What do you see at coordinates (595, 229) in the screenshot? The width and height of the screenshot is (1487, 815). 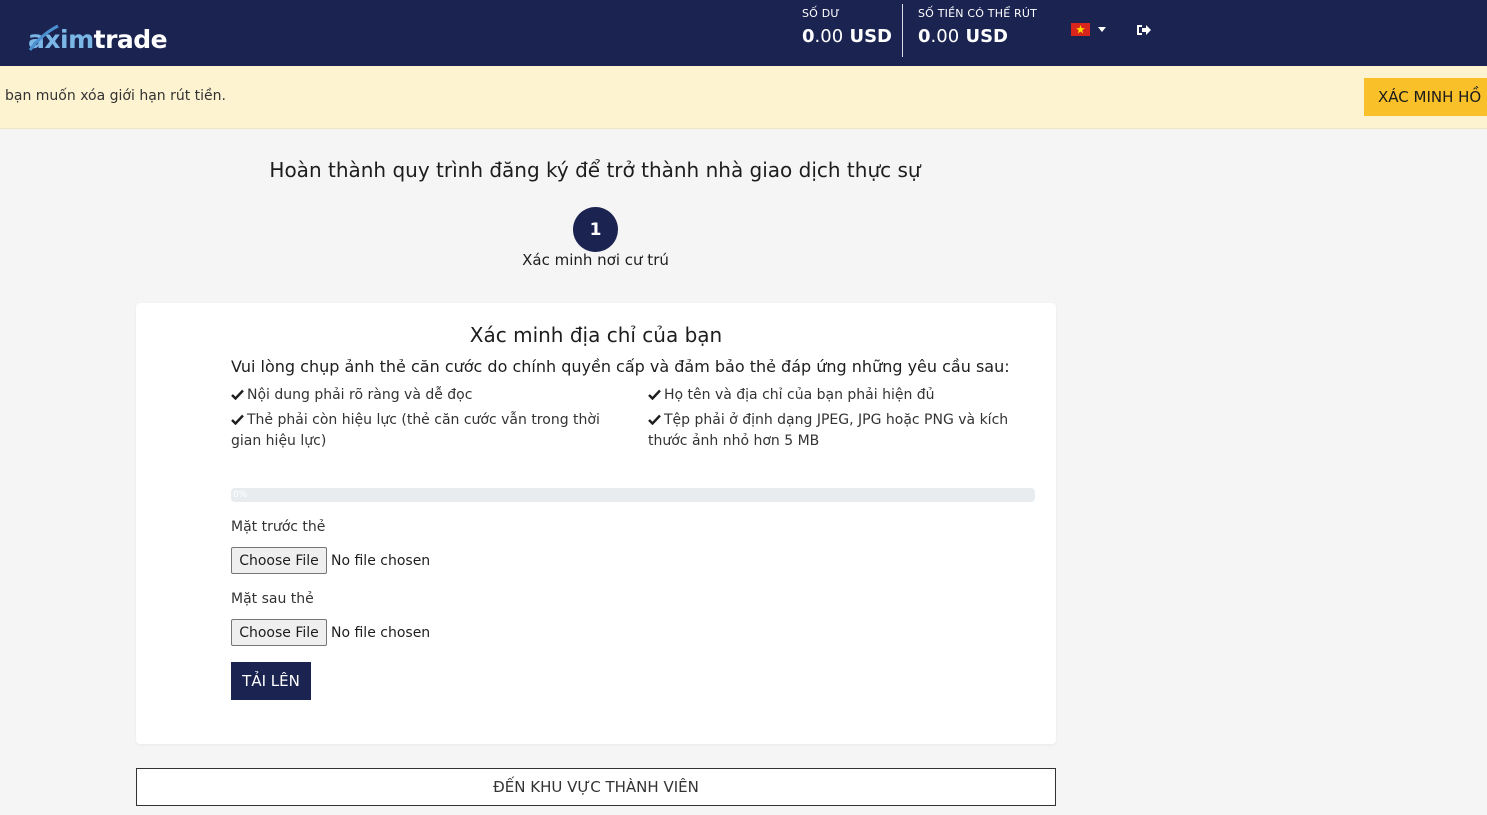 I see `step-indicator: 1` at bounding box center [595, 229].